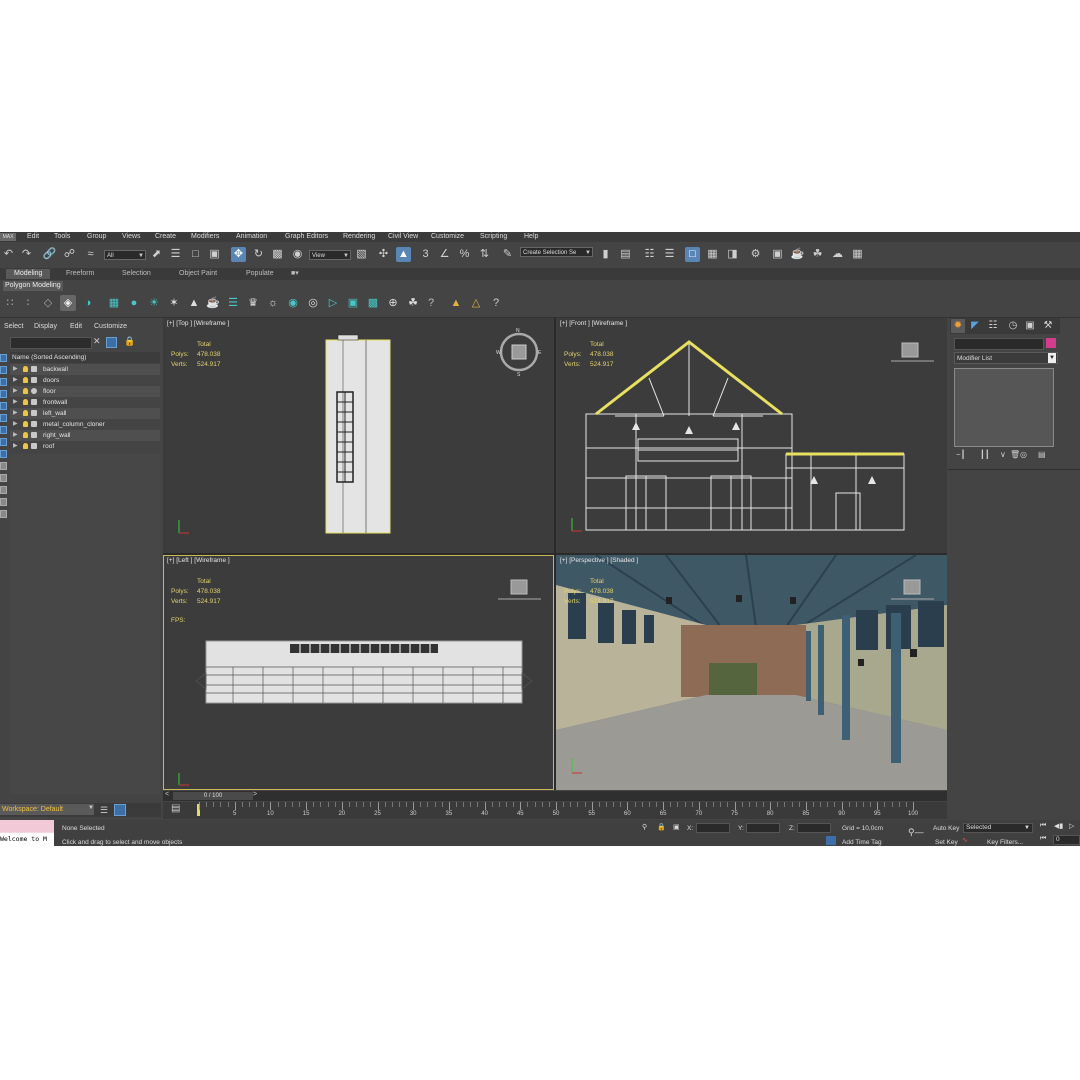  What do you see at coordinates (692, 254) in the screenshot?
I see `curve-editor-icon: □` at bounding box center [692, 254].